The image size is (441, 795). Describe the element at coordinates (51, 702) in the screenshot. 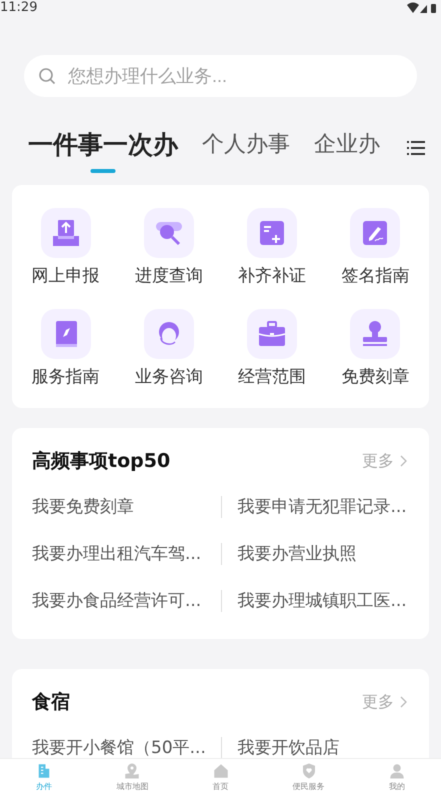

I see `section-title: 食宿` at that location.